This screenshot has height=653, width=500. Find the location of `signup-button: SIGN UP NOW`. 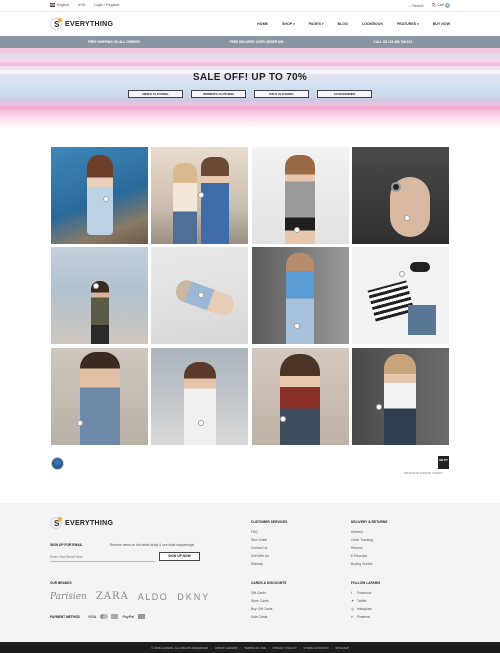

signup-button: SIGN UP NOW is located at coordinates (179, 556).